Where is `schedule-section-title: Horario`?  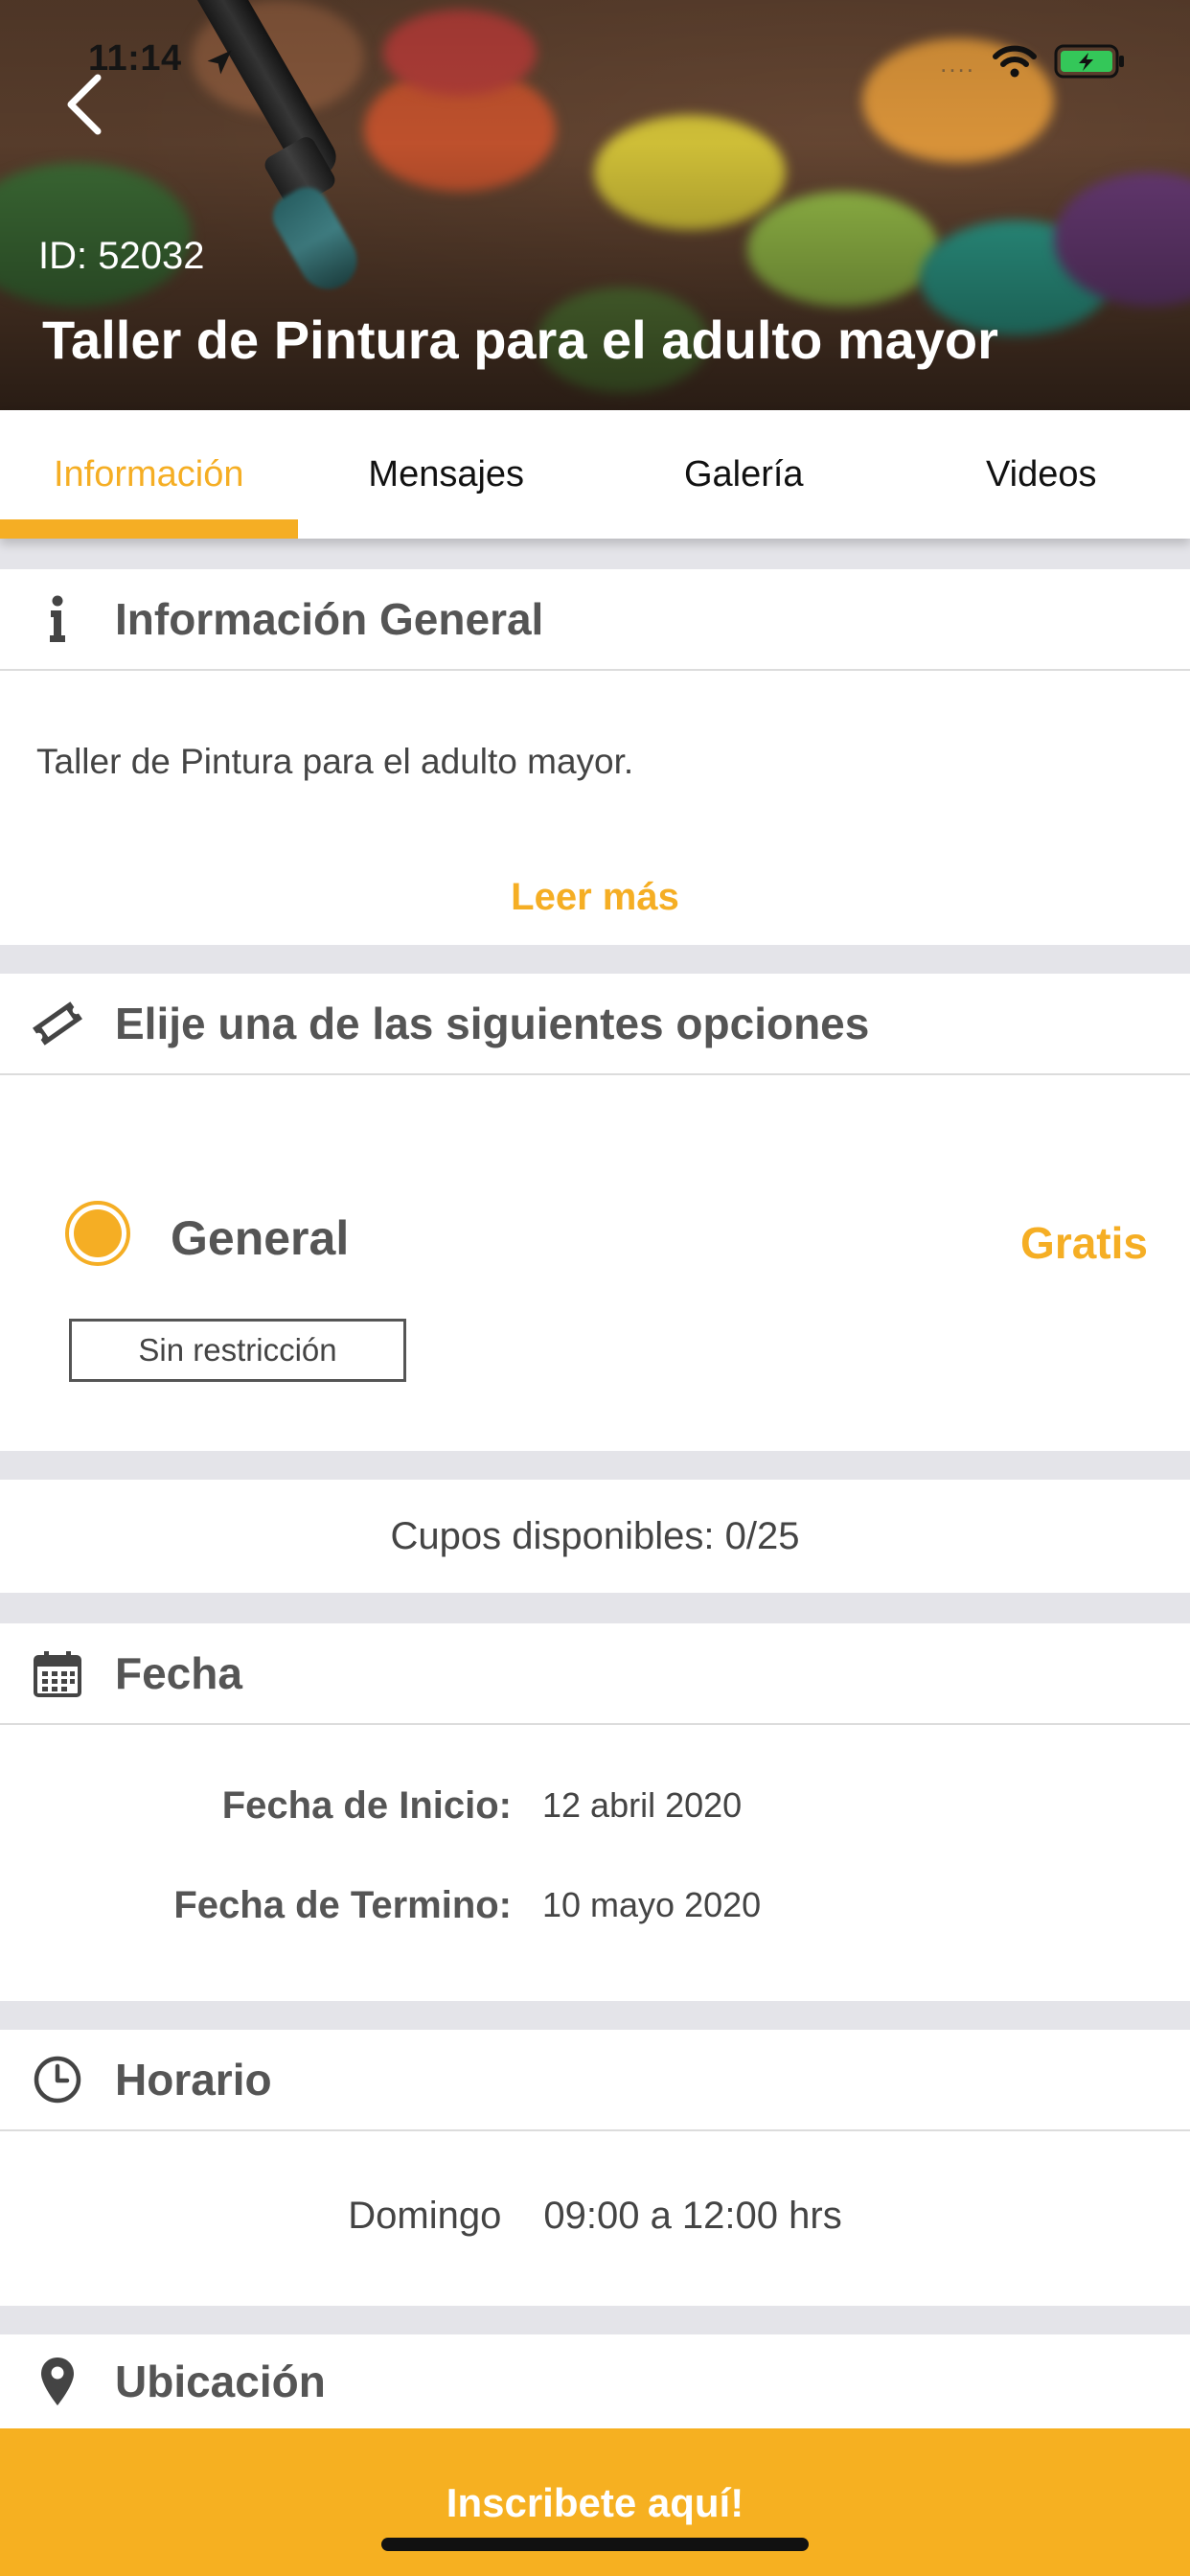 schedule-section-title: Horario is located at coordinates (194, 2079).